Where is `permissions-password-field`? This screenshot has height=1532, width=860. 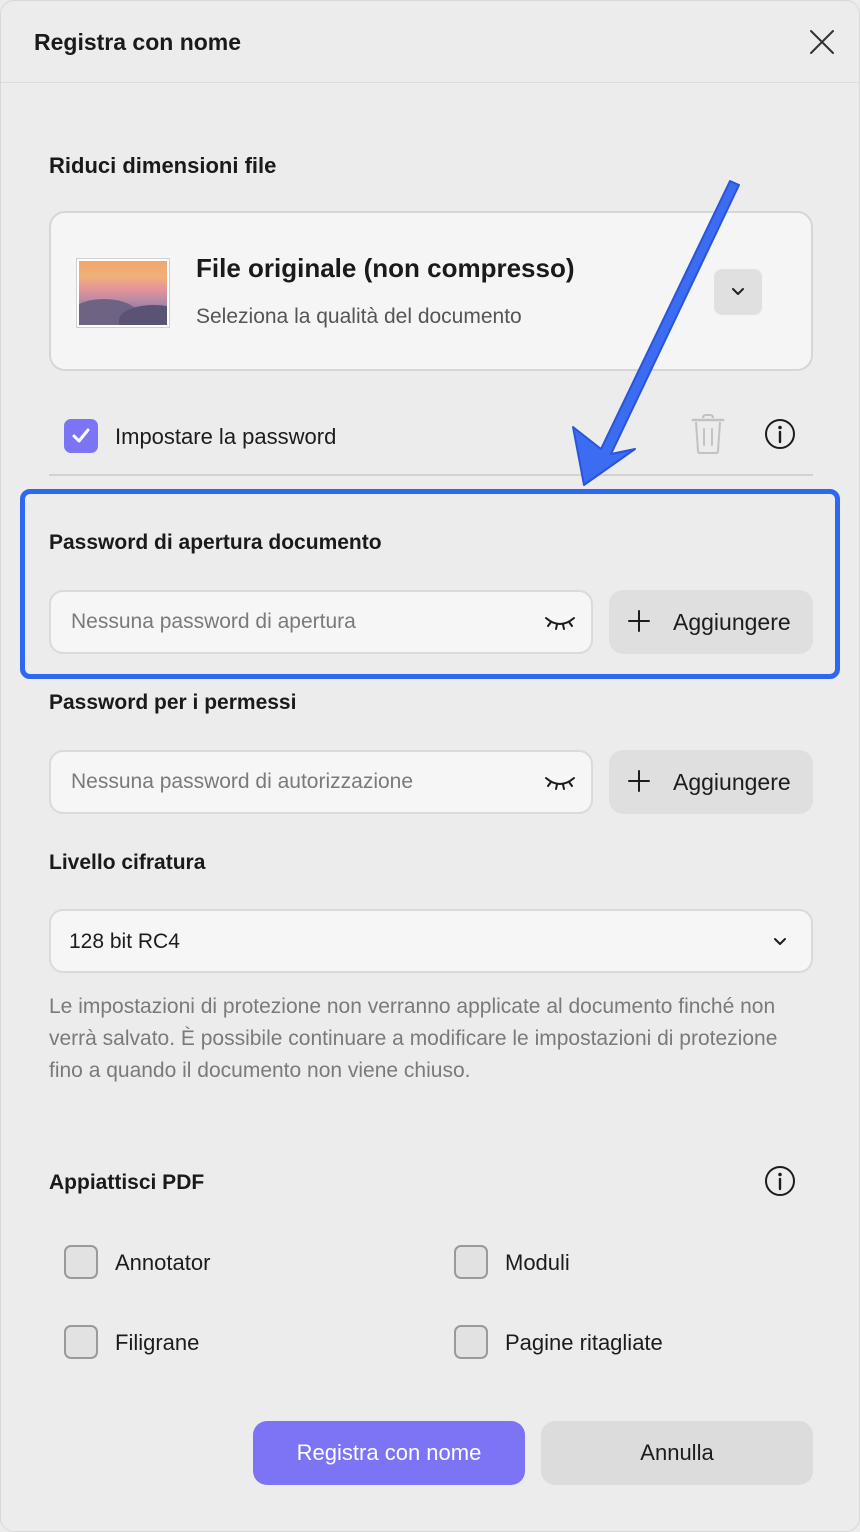
permissions-password-field is located at coordinates (321, 782).